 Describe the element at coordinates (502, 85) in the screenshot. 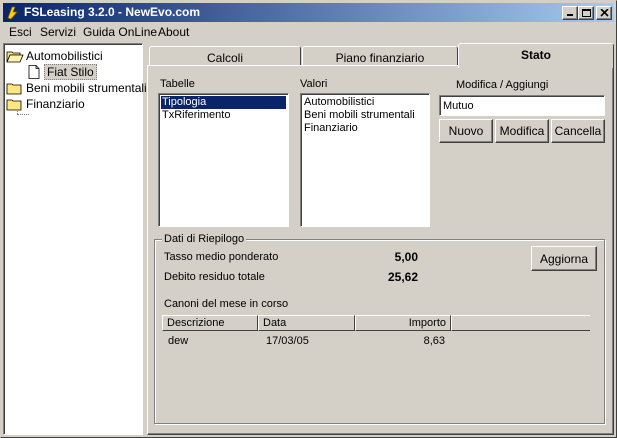

I see `modifica-aggiungi-label: Modifica / Aggiungi` at that location.